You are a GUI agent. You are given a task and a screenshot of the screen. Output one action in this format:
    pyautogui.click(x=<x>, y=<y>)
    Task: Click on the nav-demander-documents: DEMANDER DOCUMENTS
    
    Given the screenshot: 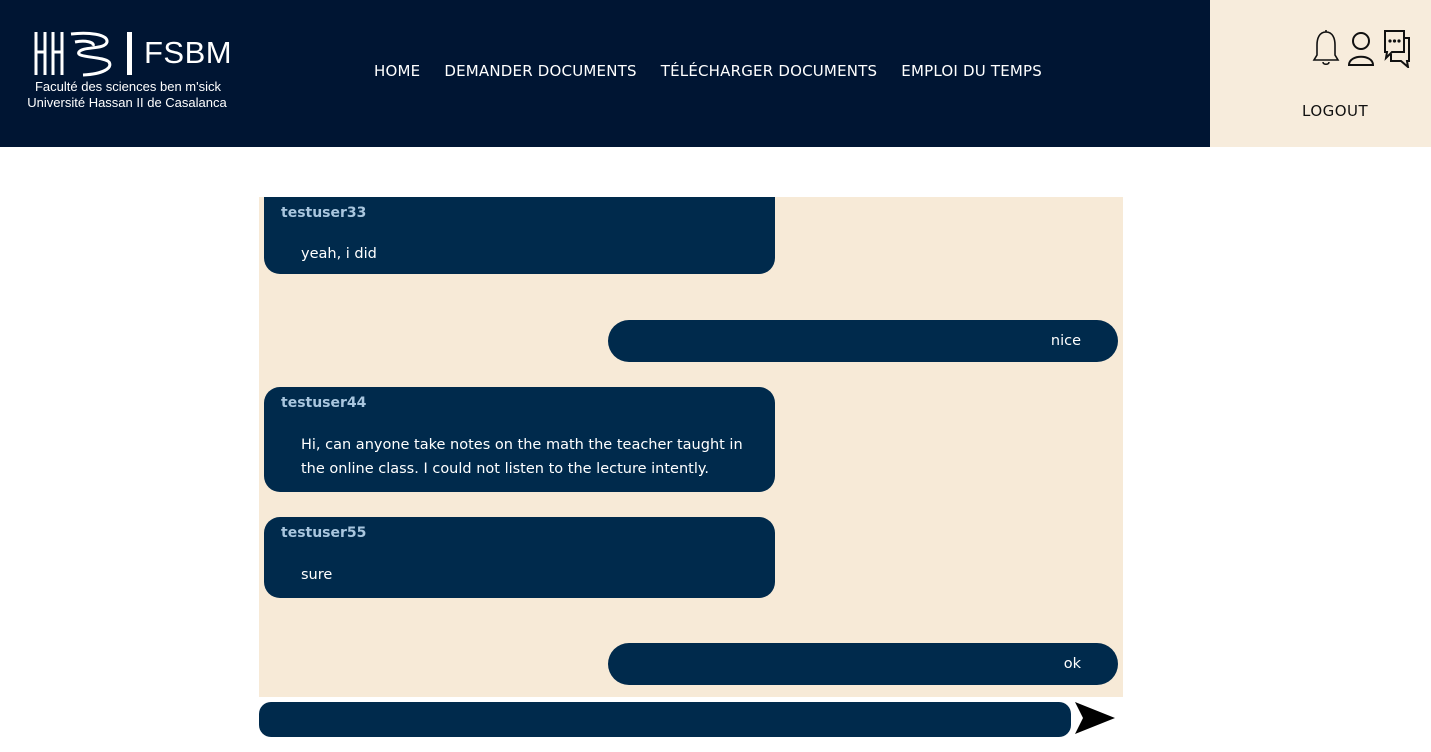 What is the action you would take?
    pyautogui.click(x=540, y=71)
    